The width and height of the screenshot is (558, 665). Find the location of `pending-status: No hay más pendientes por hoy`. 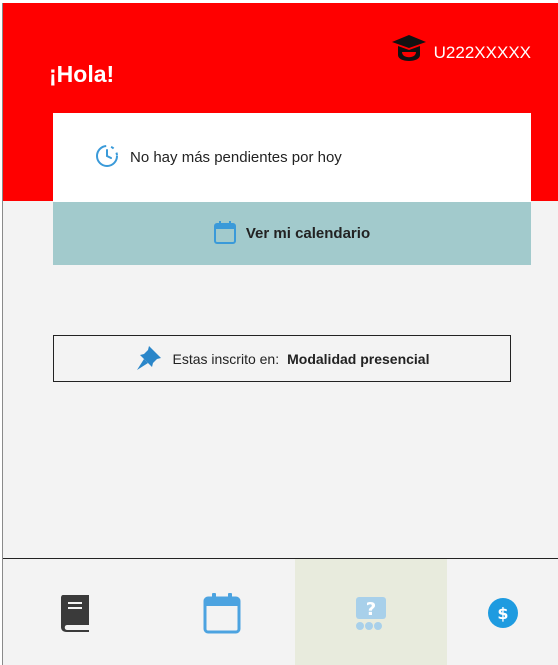

pending-status: No hay más pendientes por hoy is located at coordinates (292, 157).